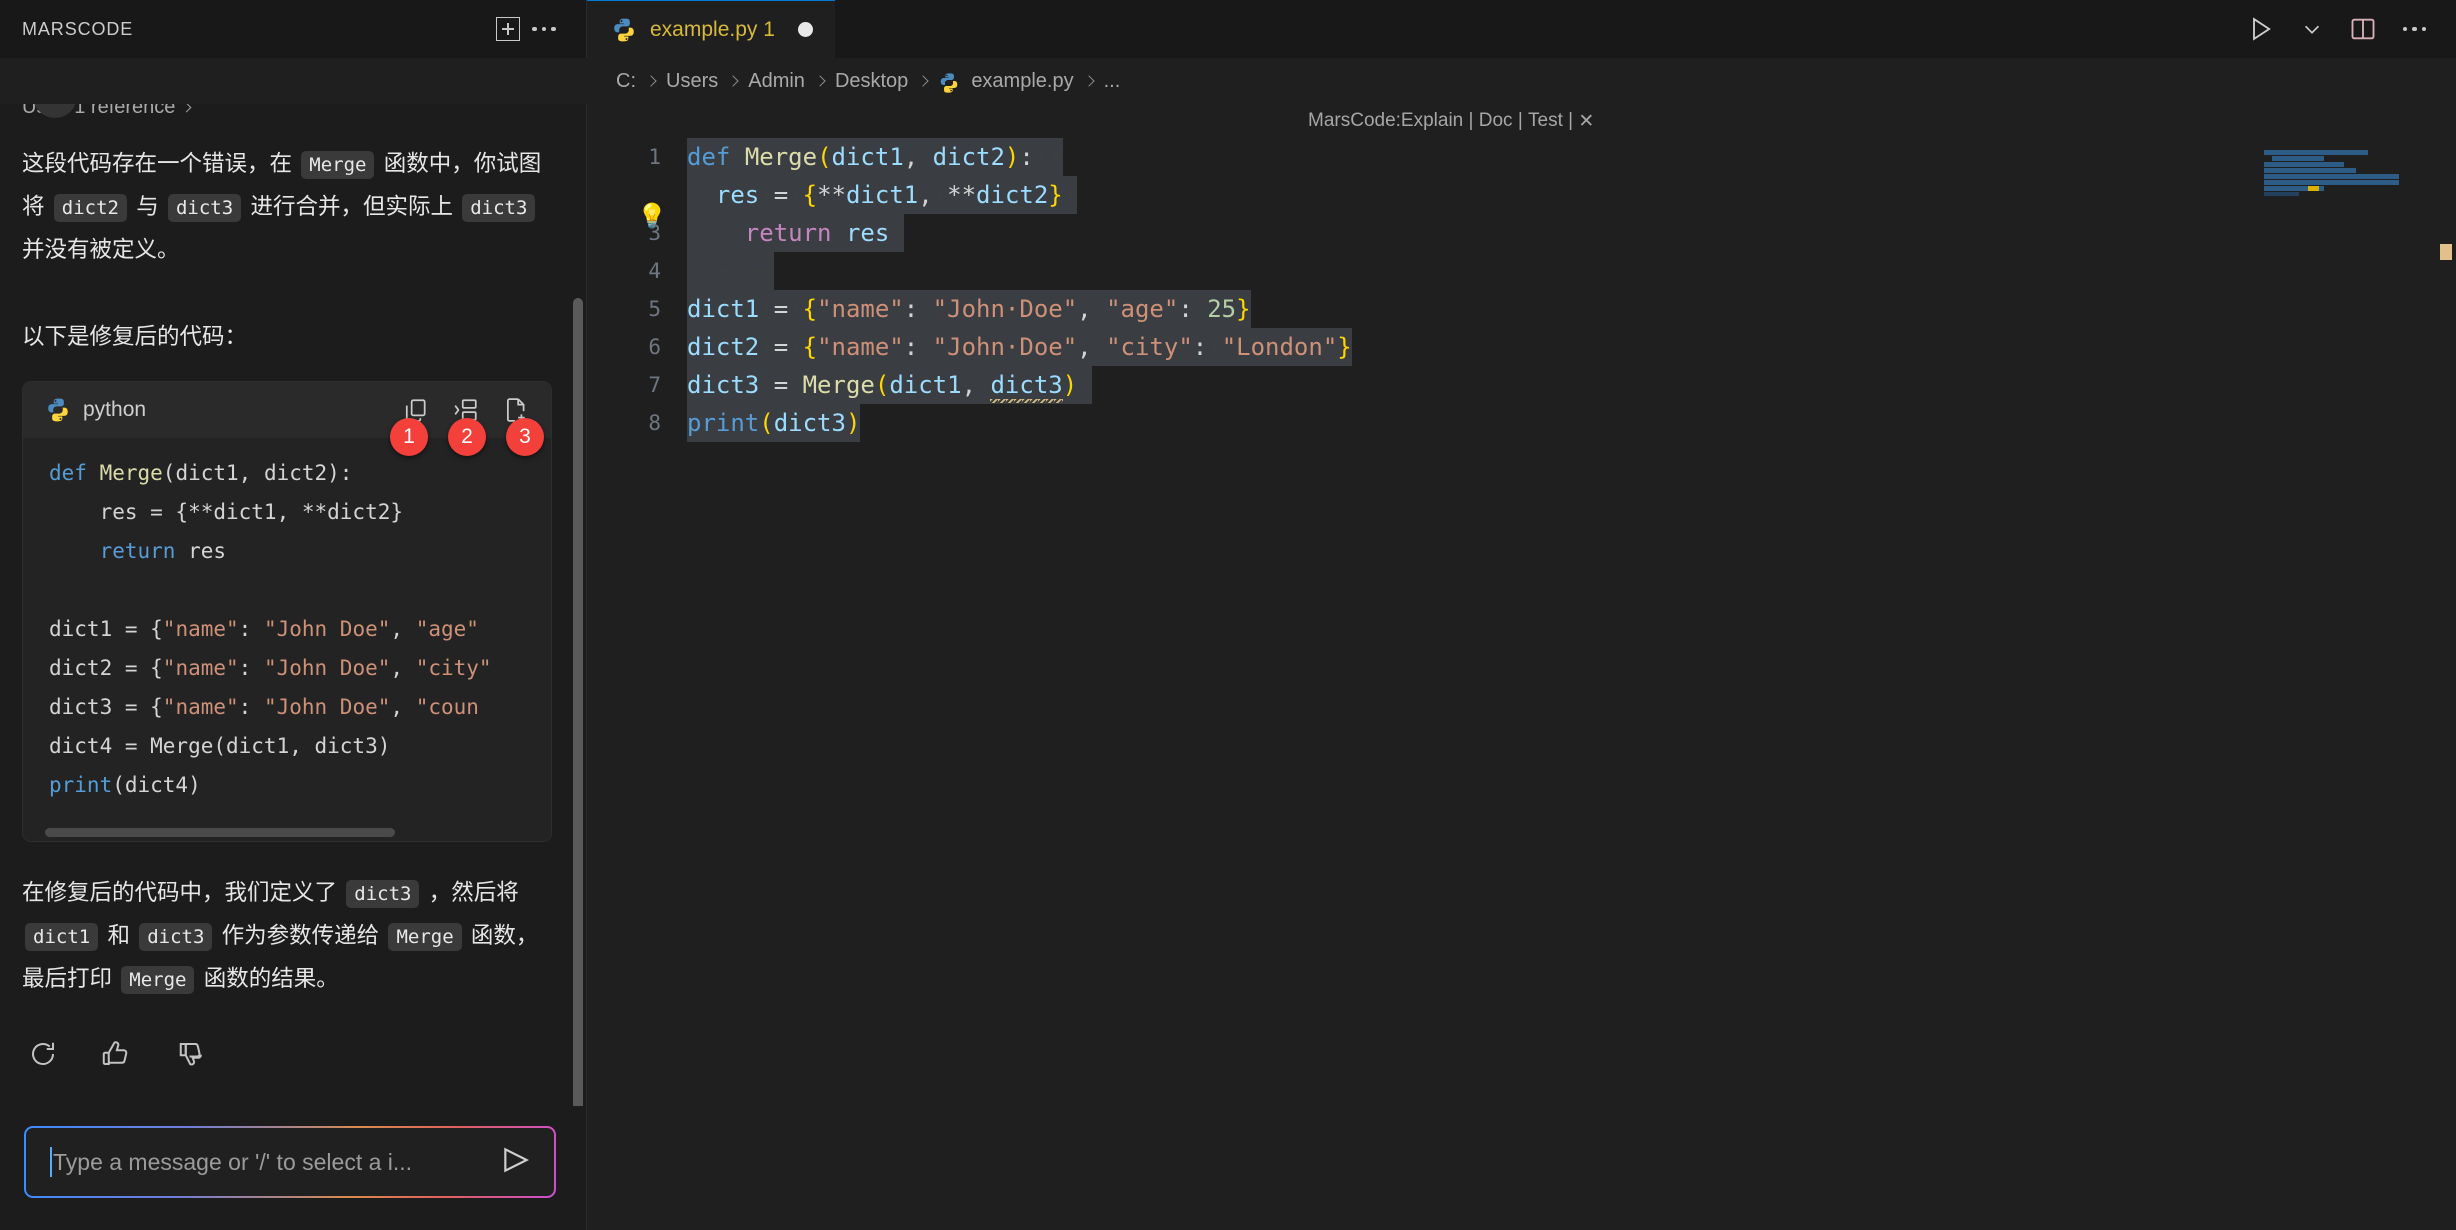  I want to click on tab-label: example.py 1, so click(712, 29).